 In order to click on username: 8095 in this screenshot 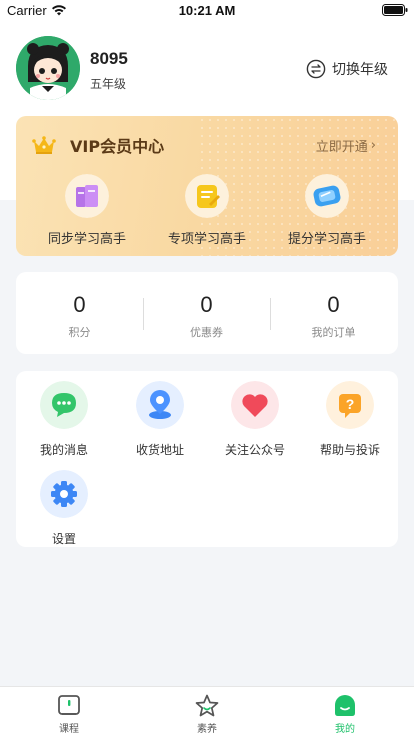, I will do `click(109, 58)`.